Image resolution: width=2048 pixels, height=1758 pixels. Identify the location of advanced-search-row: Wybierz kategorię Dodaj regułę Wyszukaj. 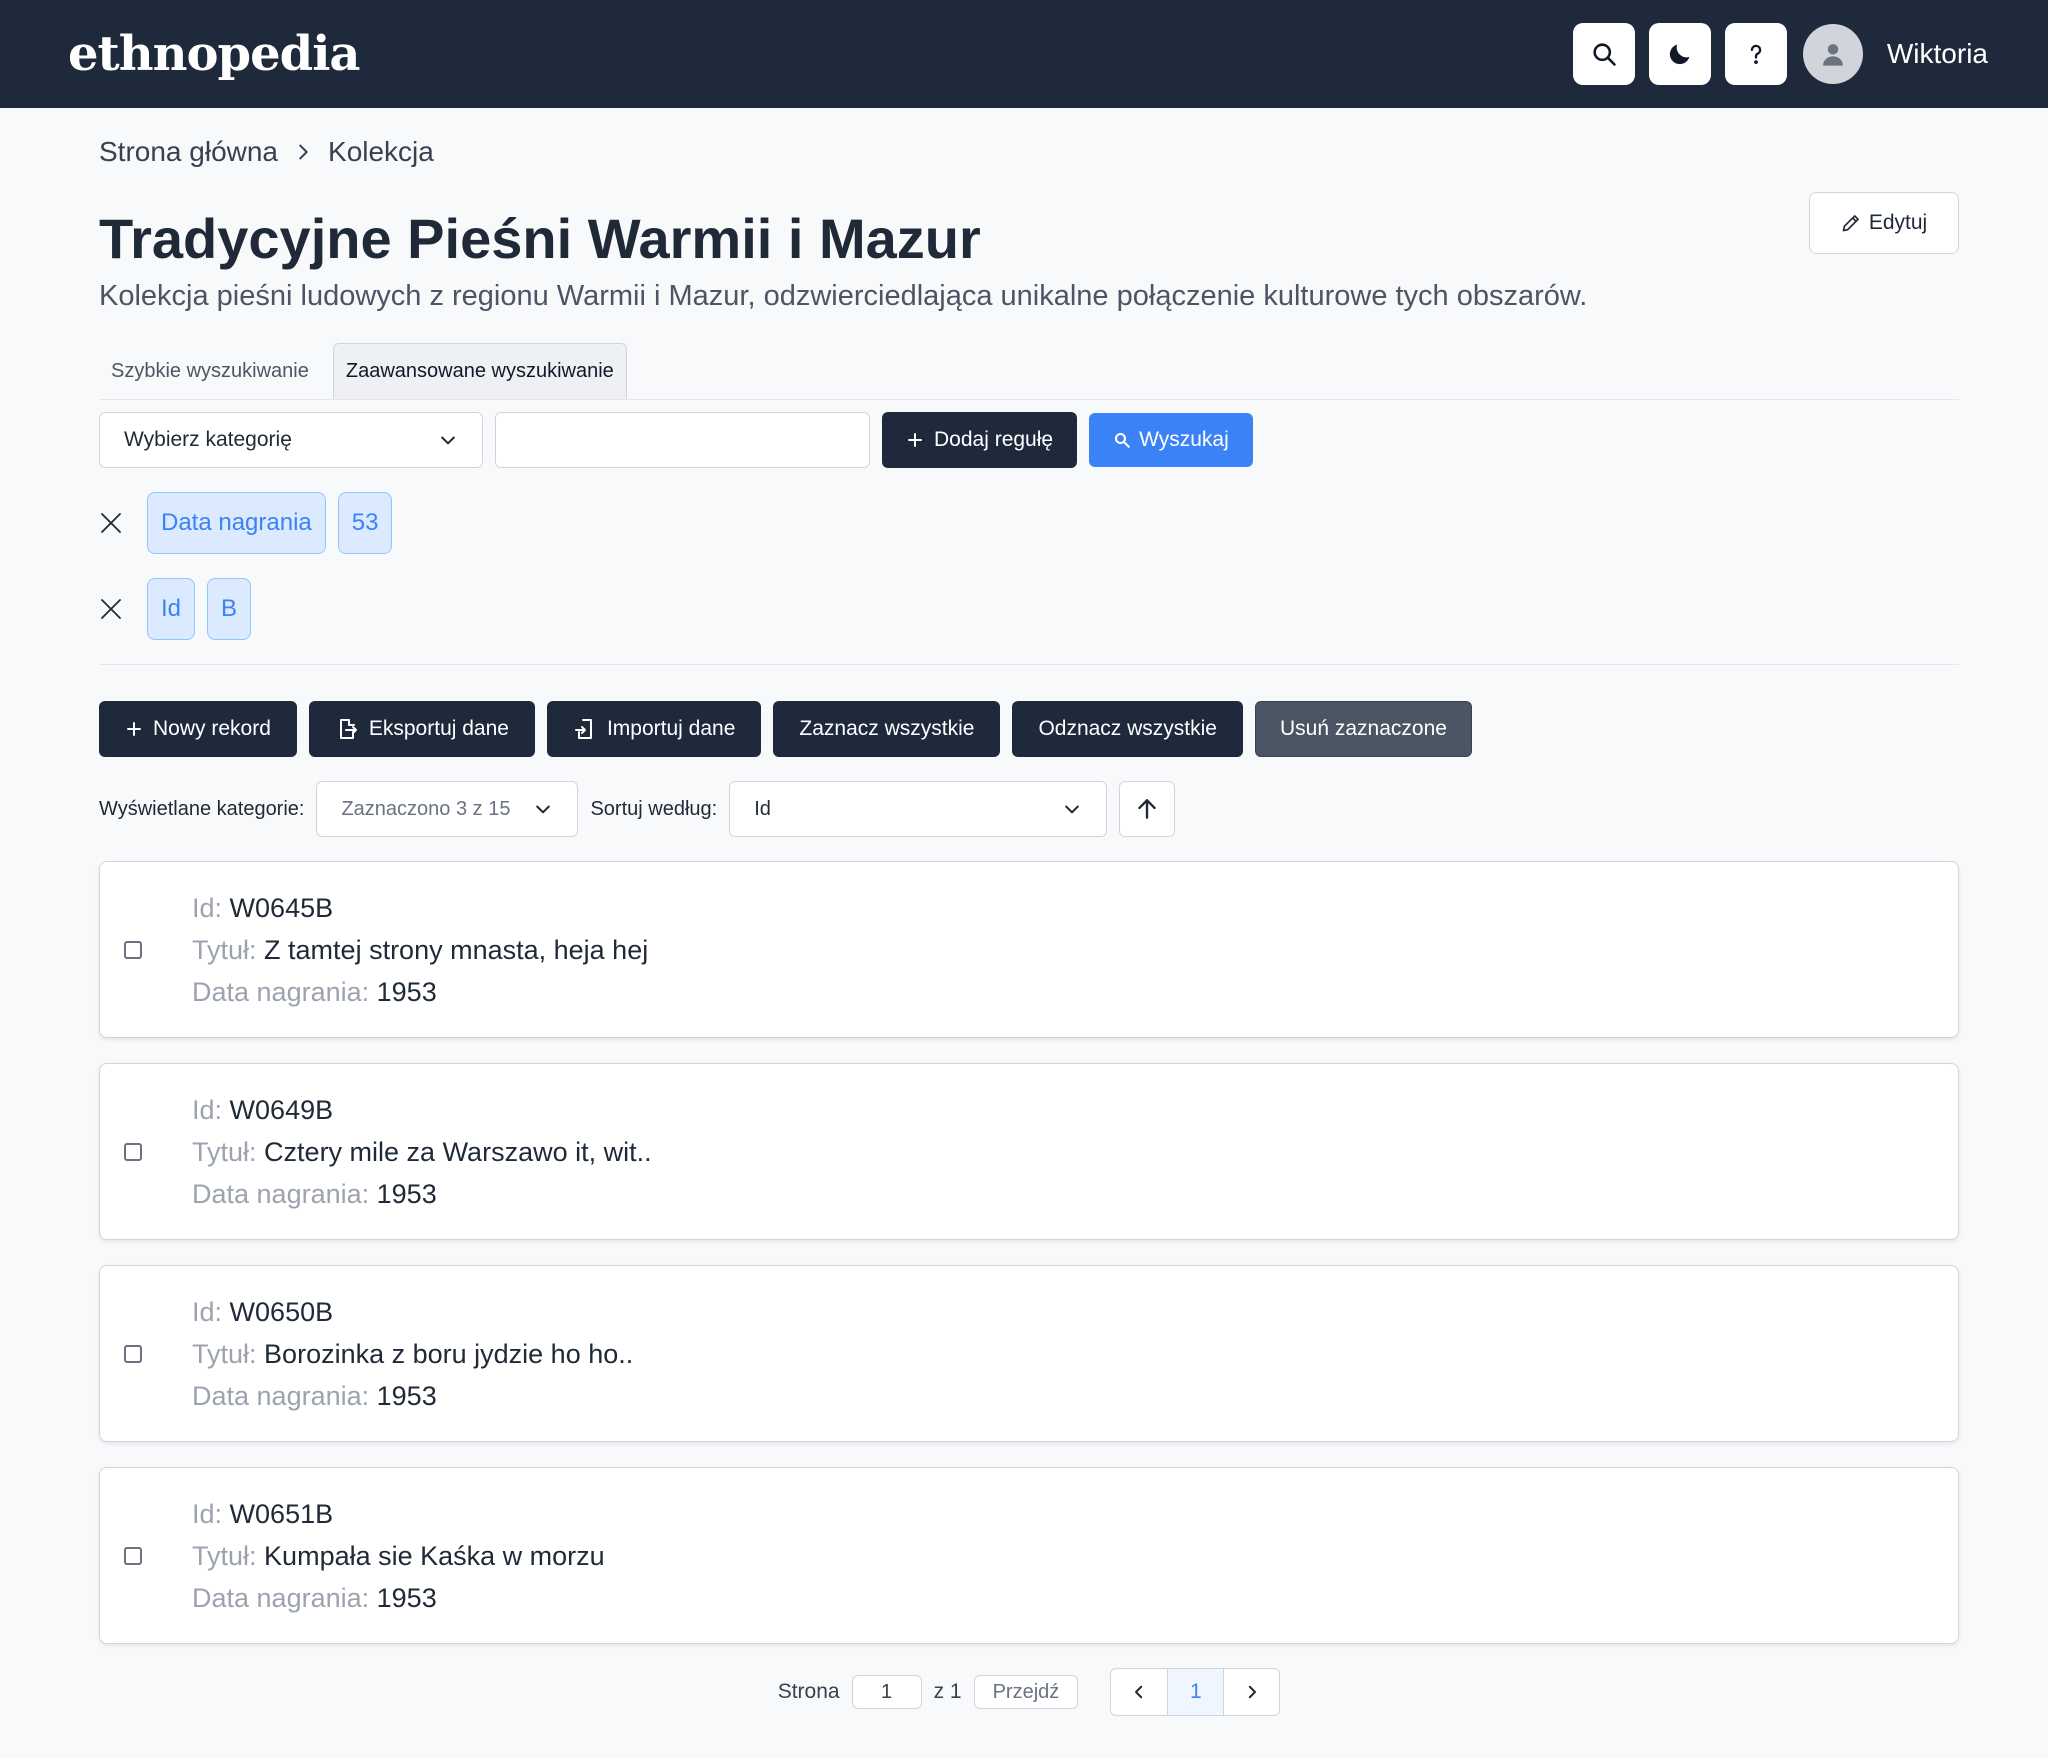
(1029, 440).